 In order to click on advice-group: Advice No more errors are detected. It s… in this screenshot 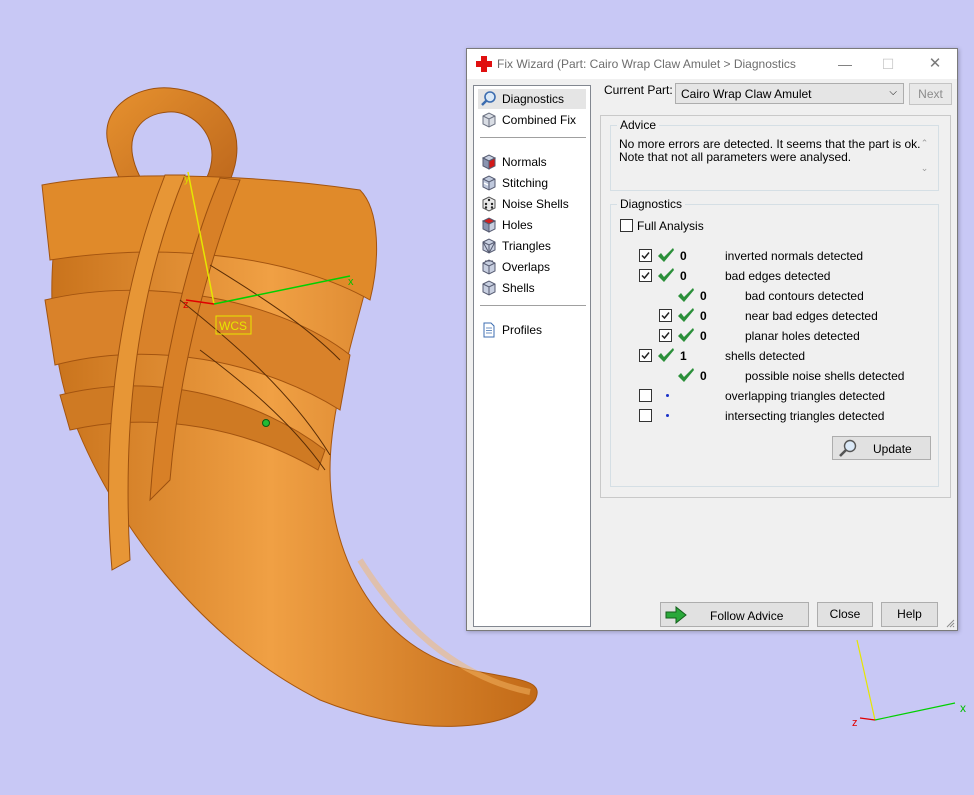, I will do `click(774, 154)`.